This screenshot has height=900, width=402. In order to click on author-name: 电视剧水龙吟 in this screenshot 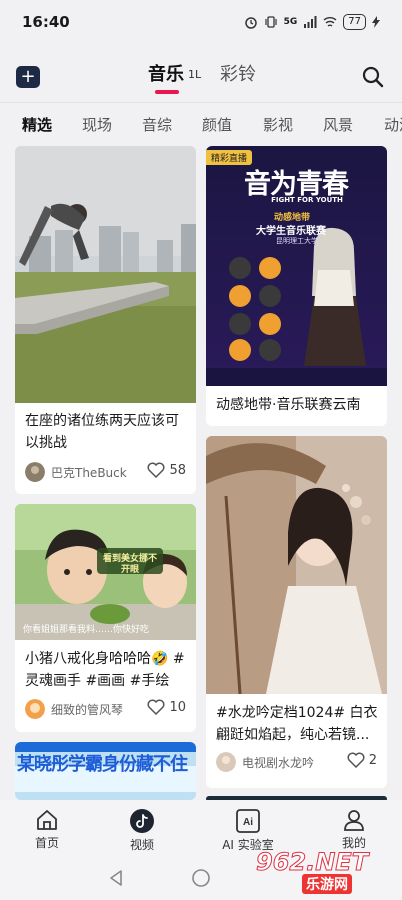, I will do `click(278, 762)`.